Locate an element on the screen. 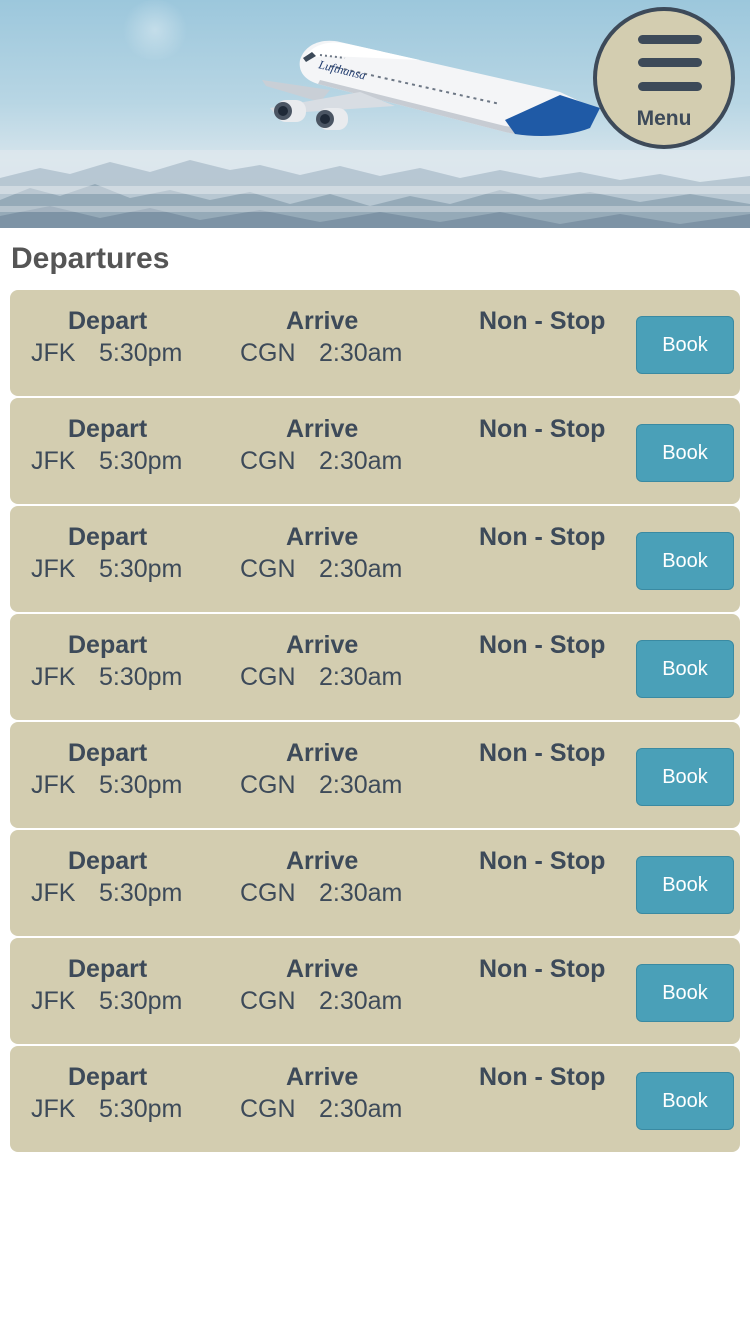 This screenshot has height=1334, width=750. engine-left is located at coordinates (290, 111).